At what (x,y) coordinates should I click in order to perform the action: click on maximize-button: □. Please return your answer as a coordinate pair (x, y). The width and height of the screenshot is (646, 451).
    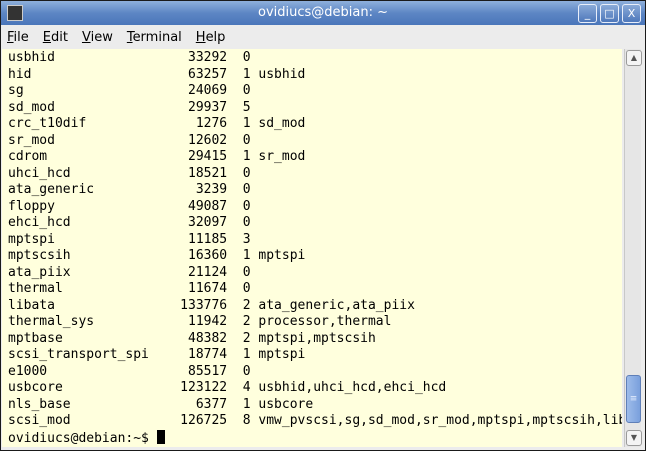
    Looking at the image, I should click on (609, 13).